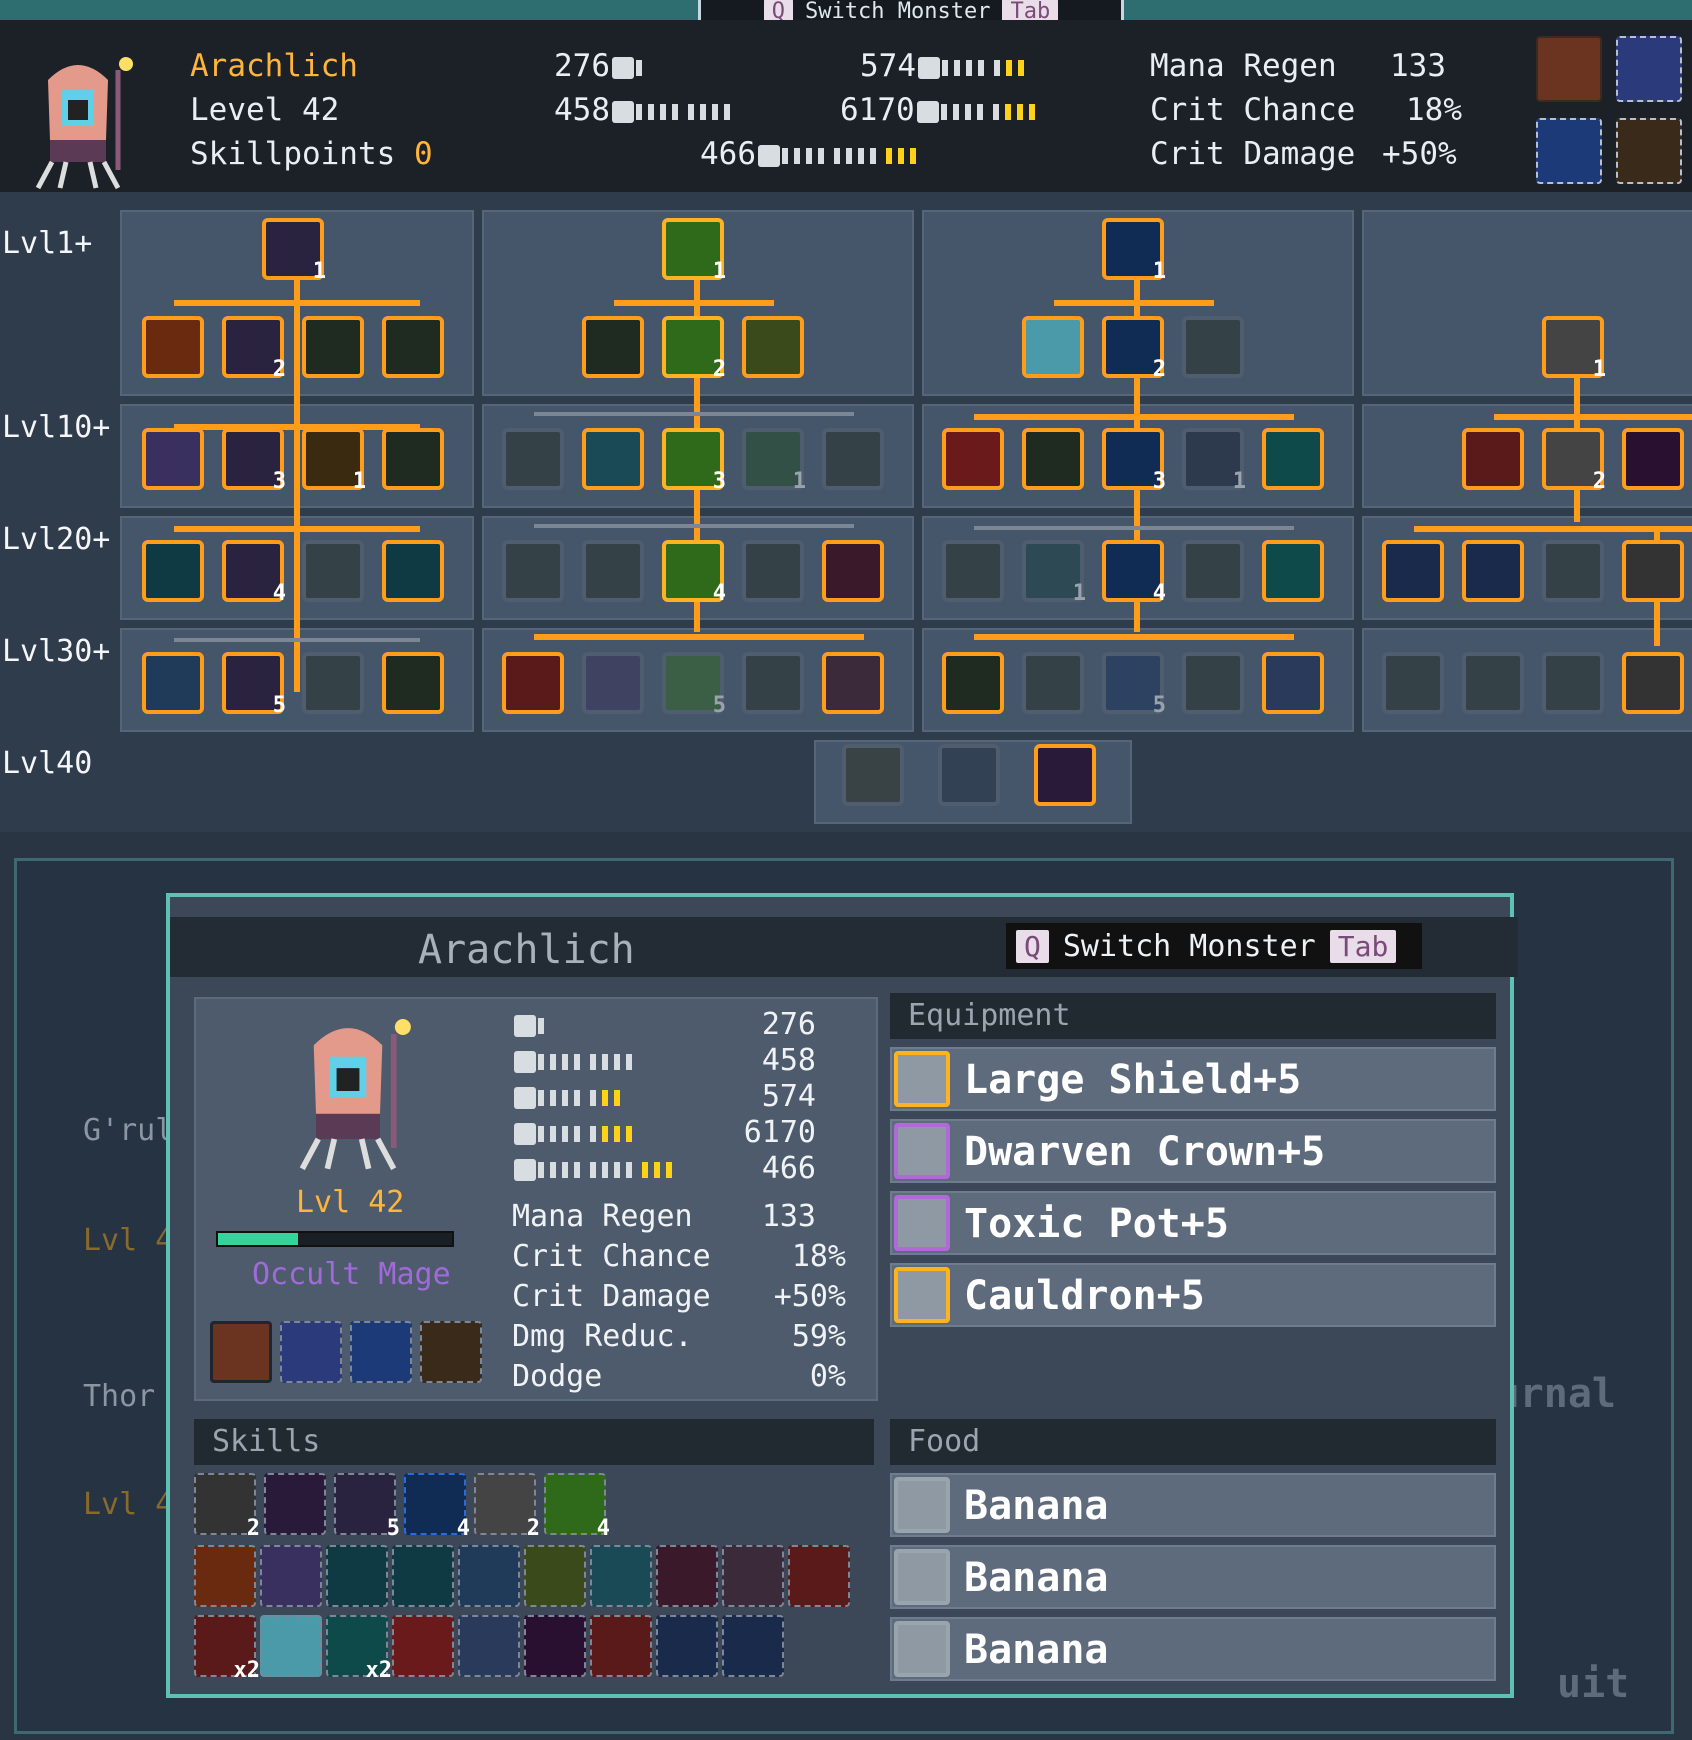 This screenshot has width=1692, height=1740. What do you see at coordinates (1134, 685) in the screenshot?
I see `tree-node-ice-comet-locked: 5` at bounding box center [1134, 685].